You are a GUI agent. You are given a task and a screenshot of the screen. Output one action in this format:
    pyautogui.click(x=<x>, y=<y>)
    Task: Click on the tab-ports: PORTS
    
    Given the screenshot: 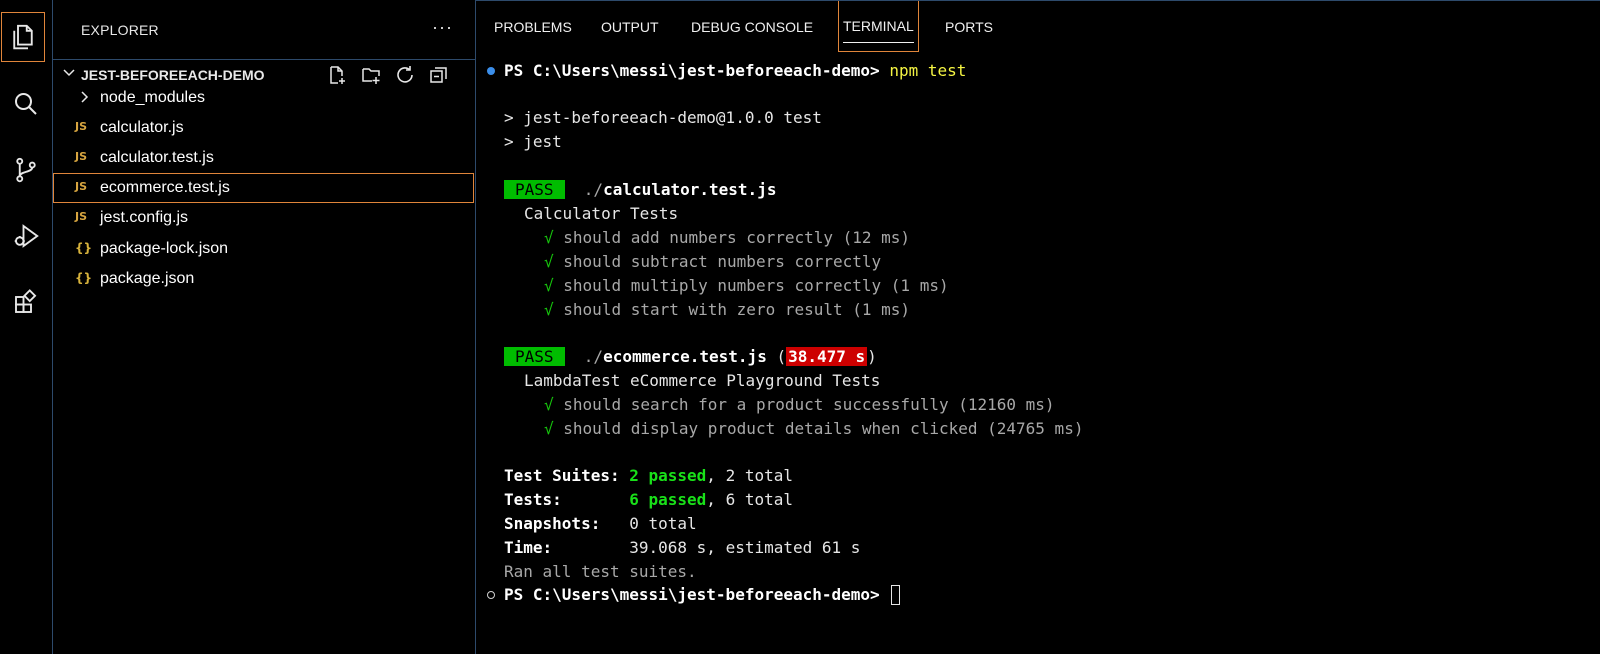 What is the action you would take?
    pyautogui.click(x=969, y=26)
    